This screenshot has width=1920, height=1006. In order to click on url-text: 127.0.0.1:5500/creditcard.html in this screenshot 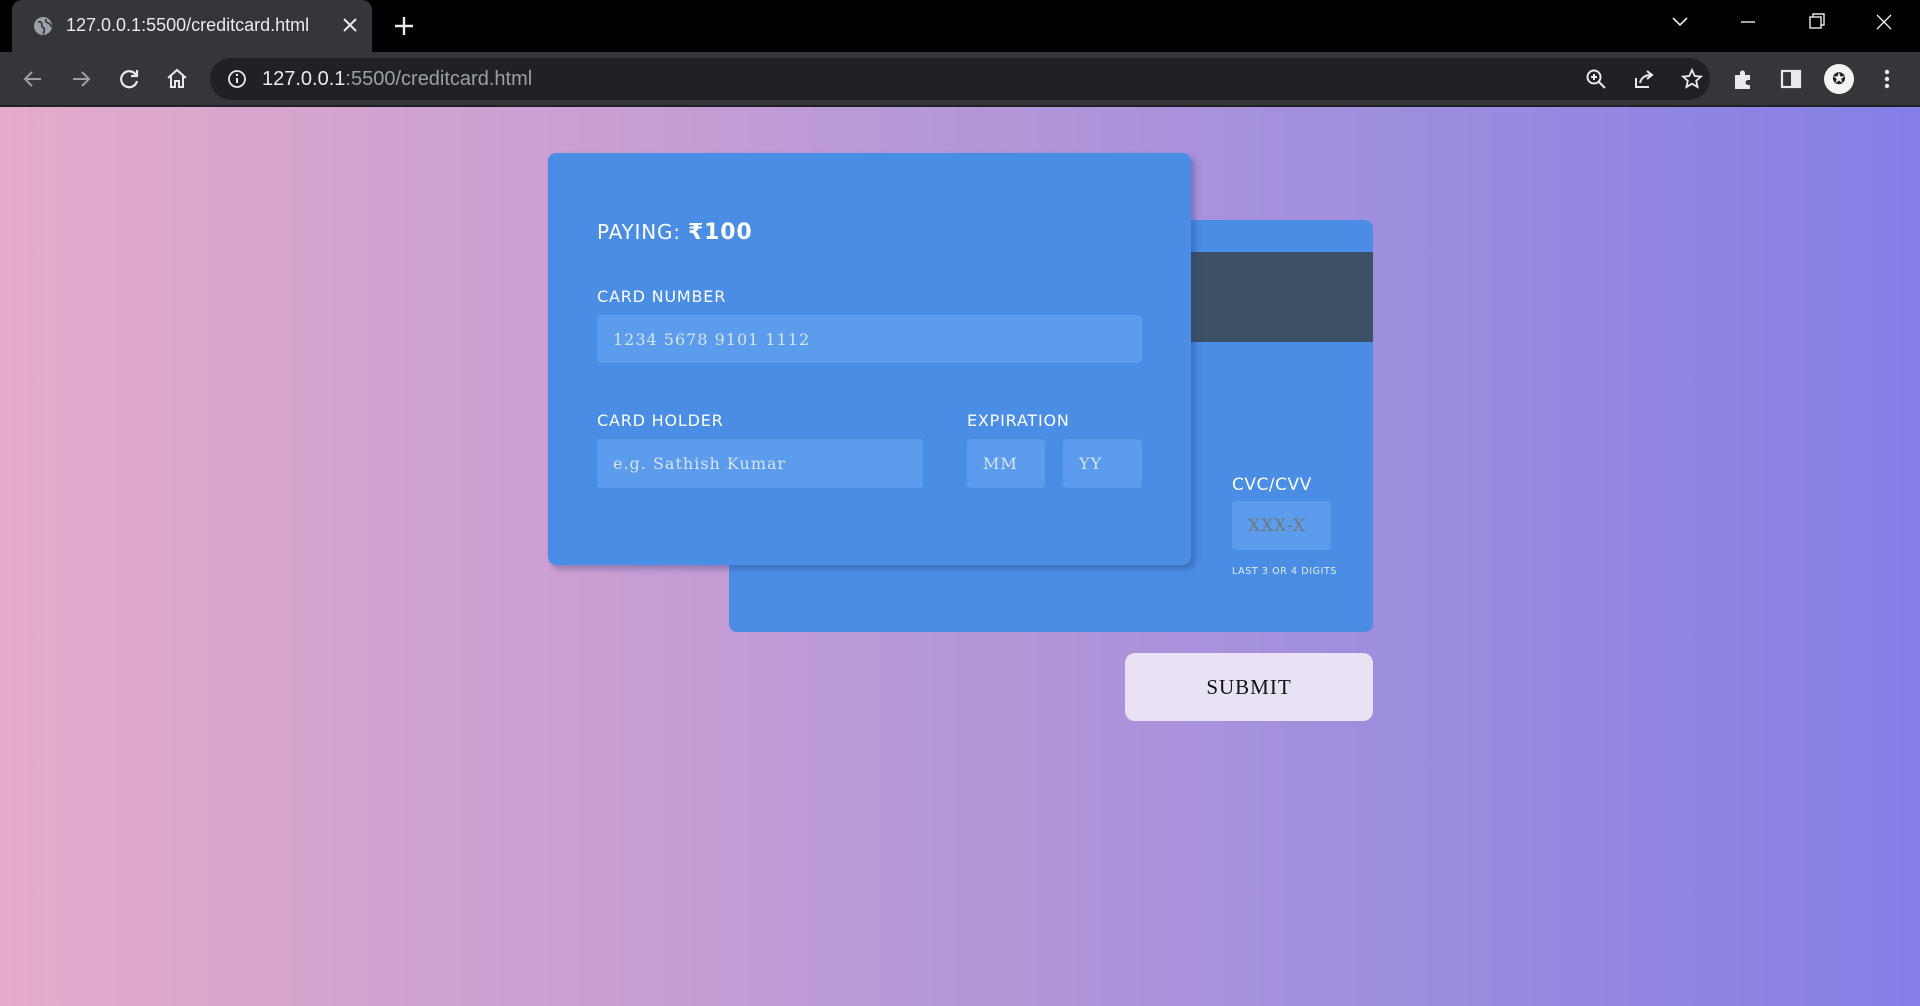, I will do `click(397, 79)`.